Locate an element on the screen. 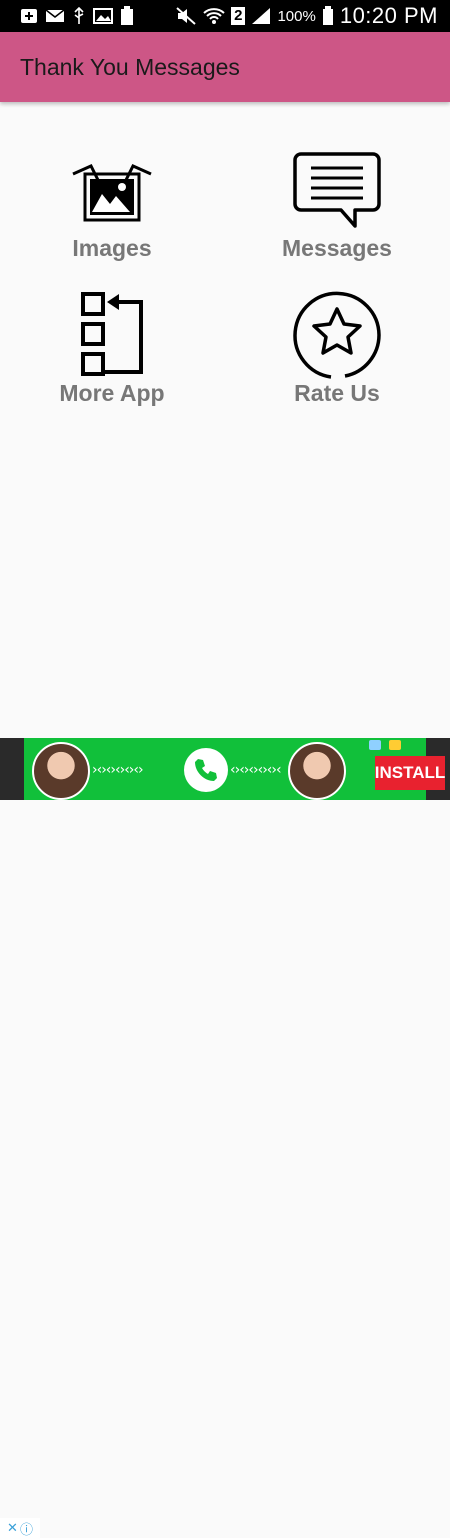 The height and width of the screenshot is (1538, 450). wifi-icon is located at coordinates (214, 16).